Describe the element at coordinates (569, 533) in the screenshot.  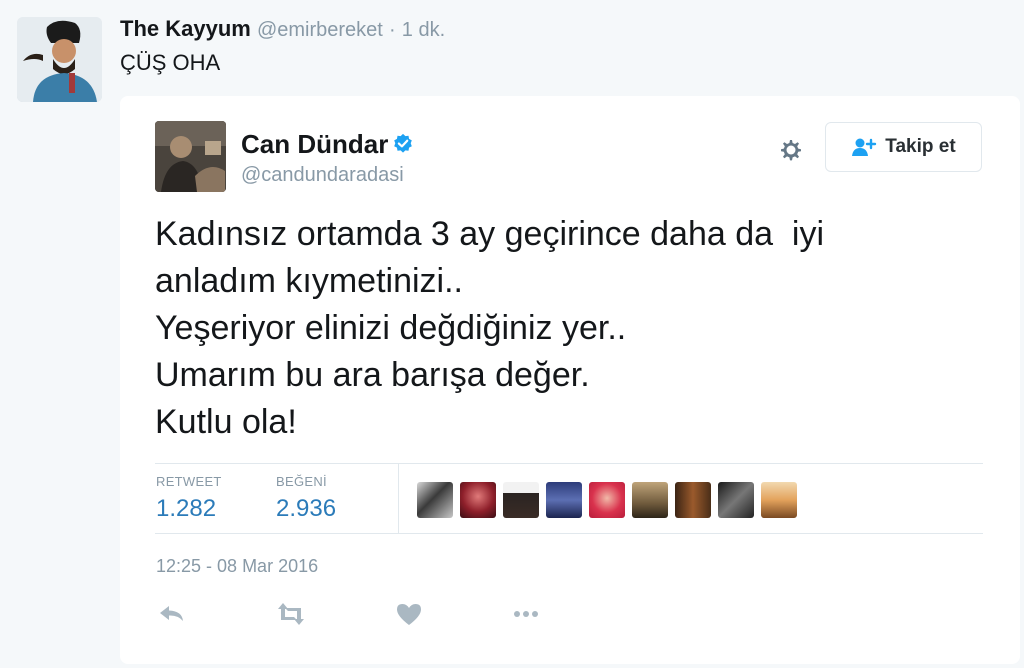
I see `stats-divider-bottom` at that location.